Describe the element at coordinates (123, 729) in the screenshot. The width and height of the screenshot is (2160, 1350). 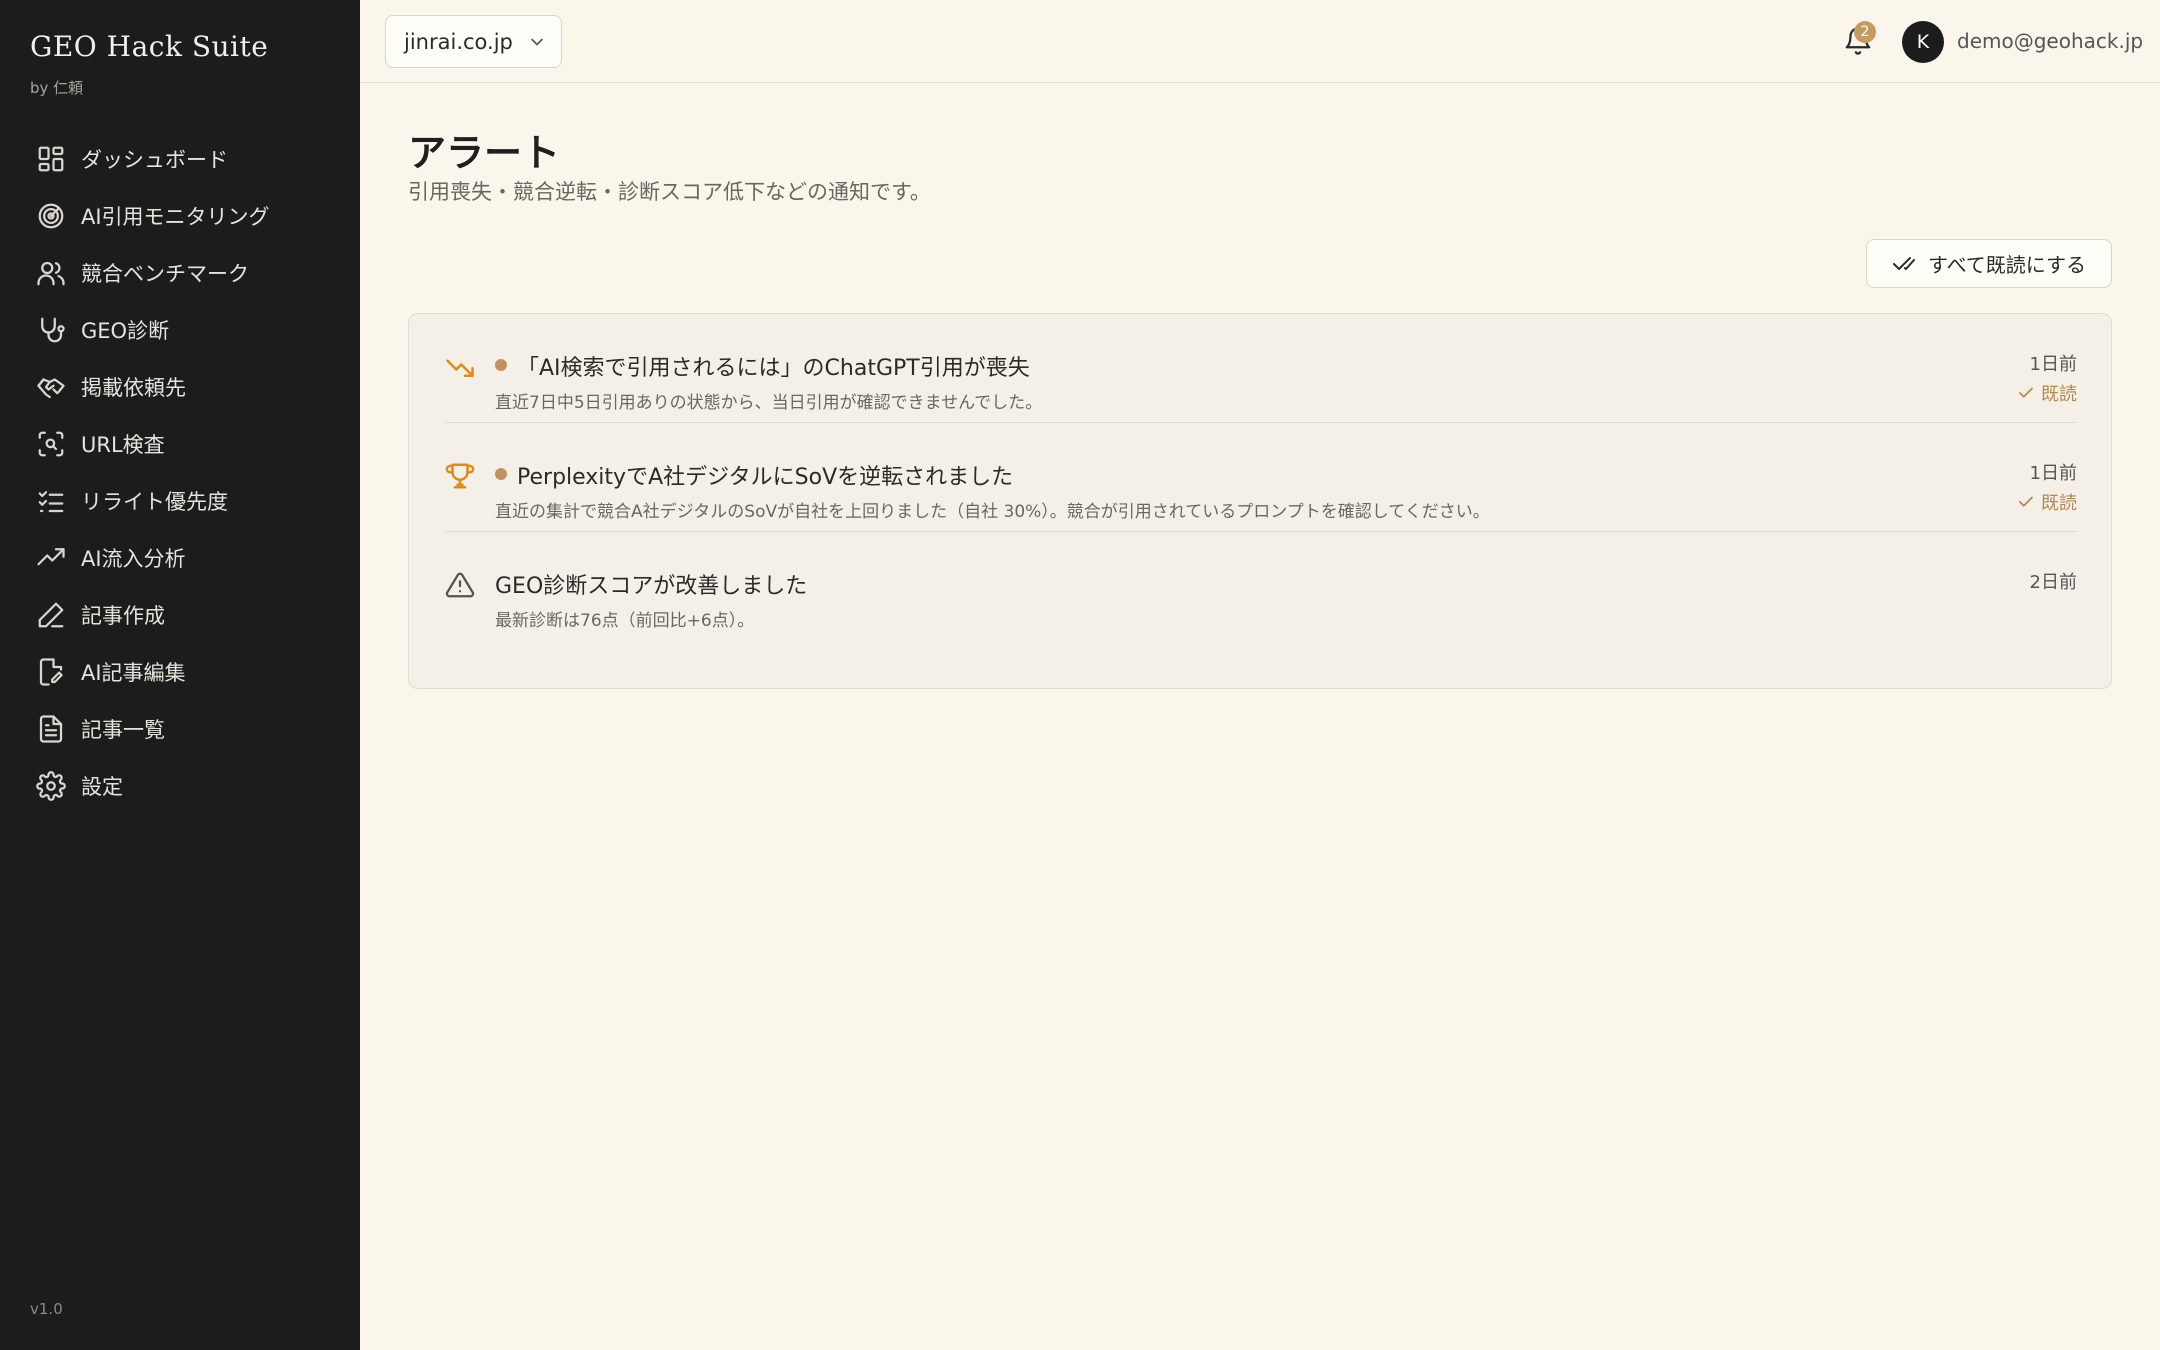
I see `sidebar-item-label: 記事一覧` at that location.